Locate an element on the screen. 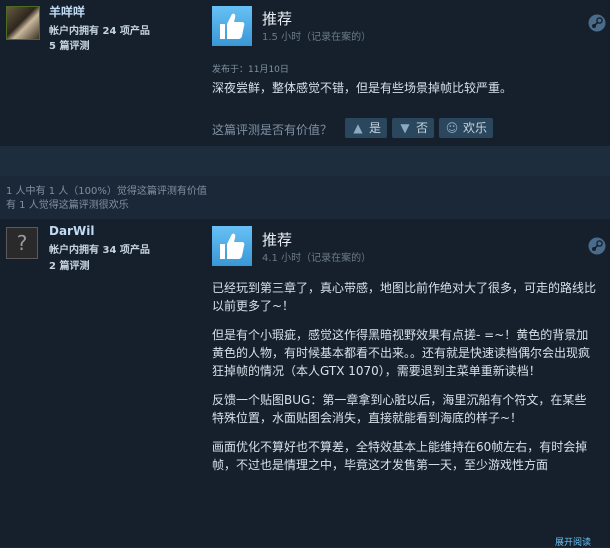 This screenshot has height=548, width=610. helpful-question: 这篇评测是否有价值？ is located at coordinates (272, 130).